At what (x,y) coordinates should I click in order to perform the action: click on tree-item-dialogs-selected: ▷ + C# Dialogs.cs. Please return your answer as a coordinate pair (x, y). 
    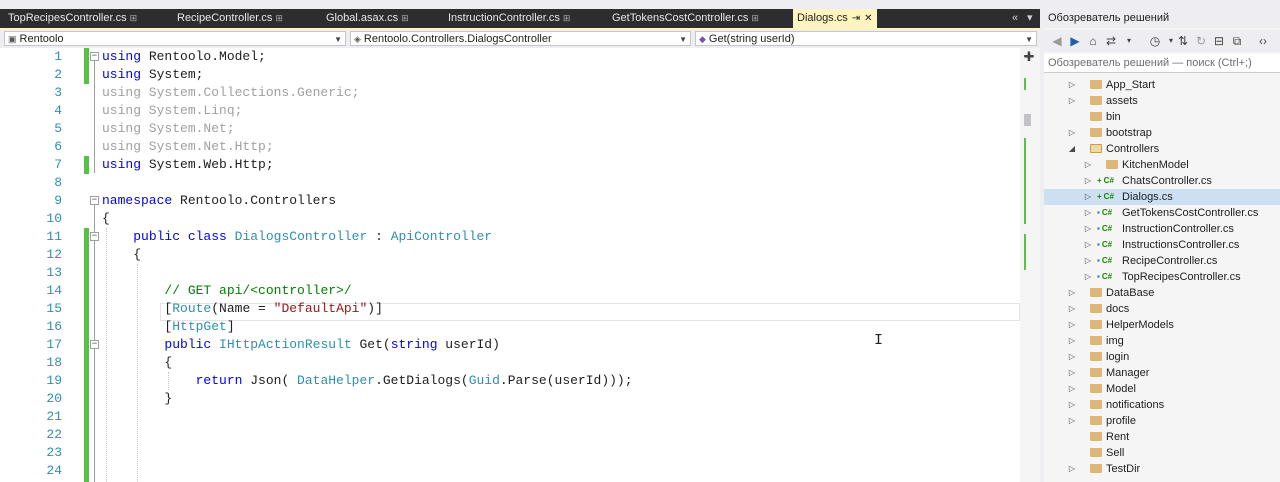
    Looking at the image, I should click on (1162, 197).